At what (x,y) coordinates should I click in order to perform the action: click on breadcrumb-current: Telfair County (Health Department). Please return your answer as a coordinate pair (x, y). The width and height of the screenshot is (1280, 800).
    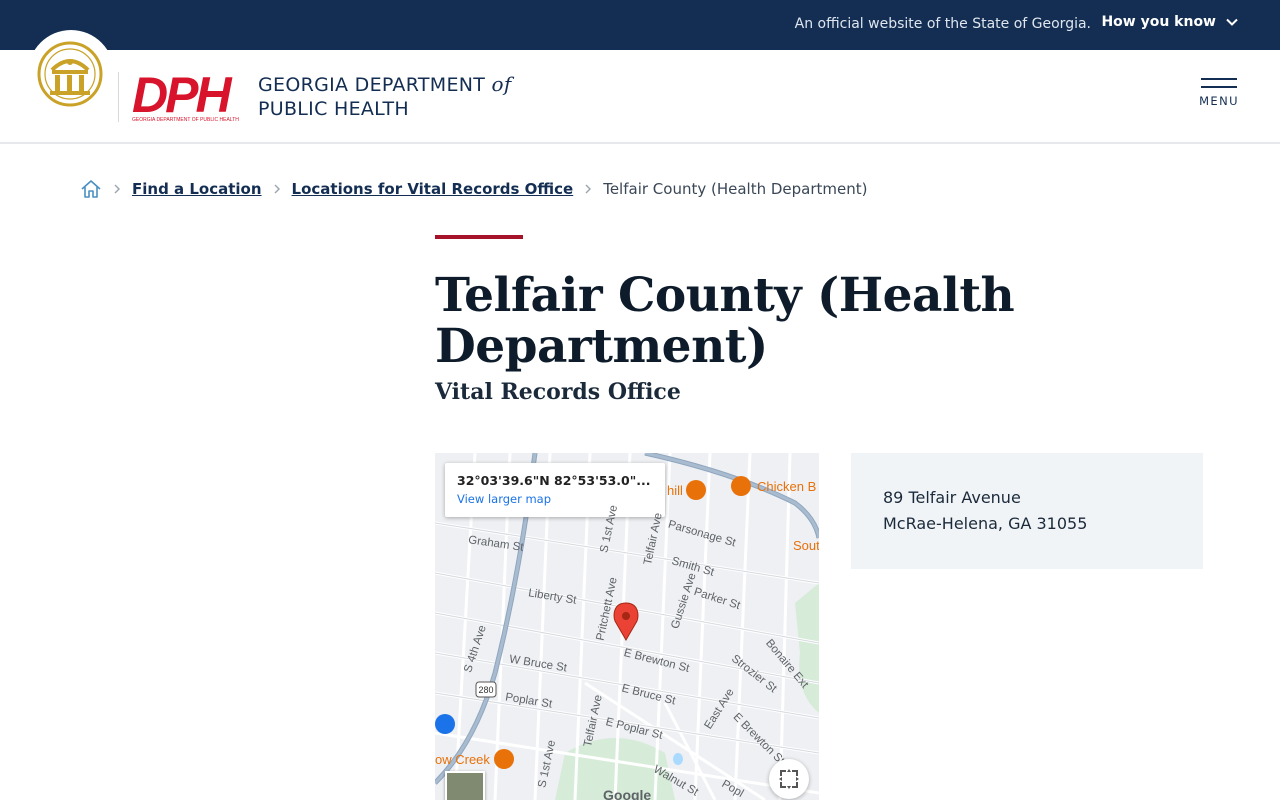
    Looking at the image, I should click on (735, 189).